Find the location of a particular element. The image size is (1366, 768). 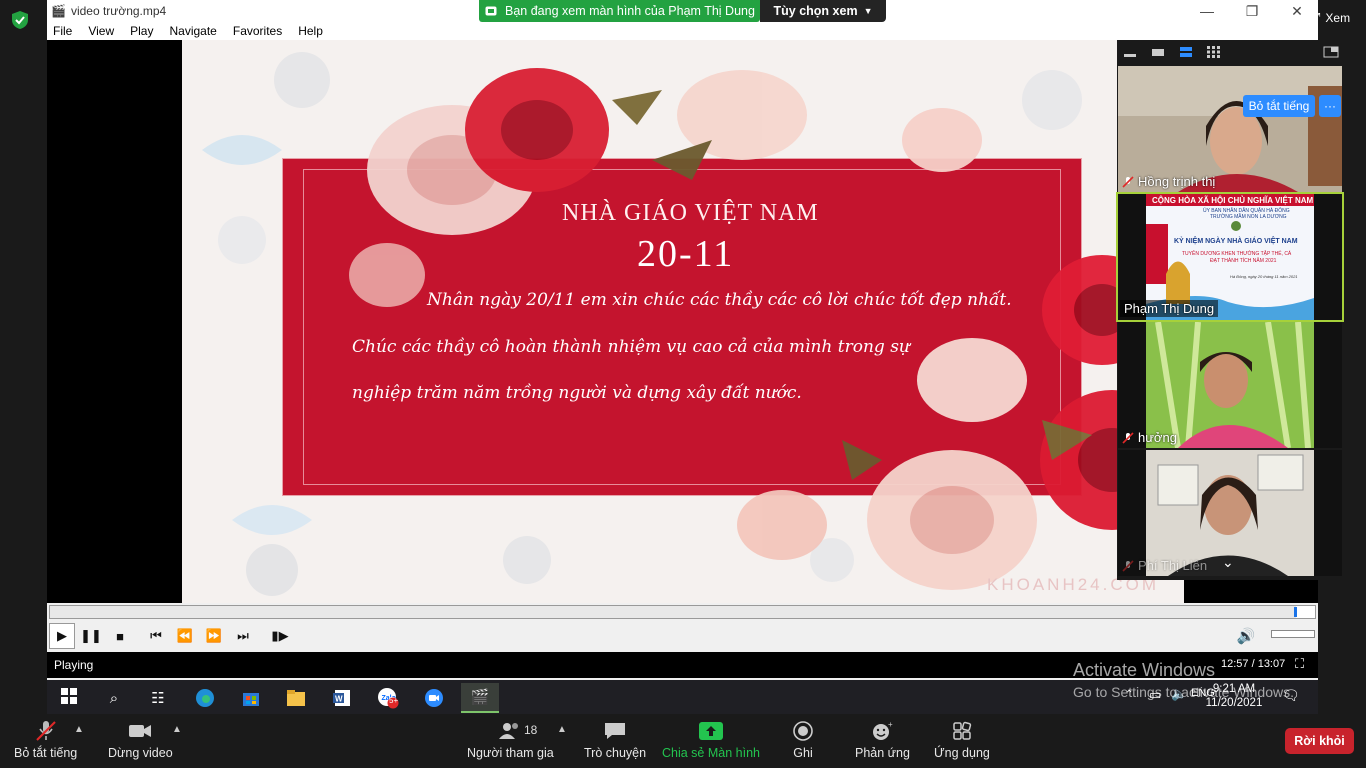

gallery-layout-bar is located at coordinates (1241, 53).